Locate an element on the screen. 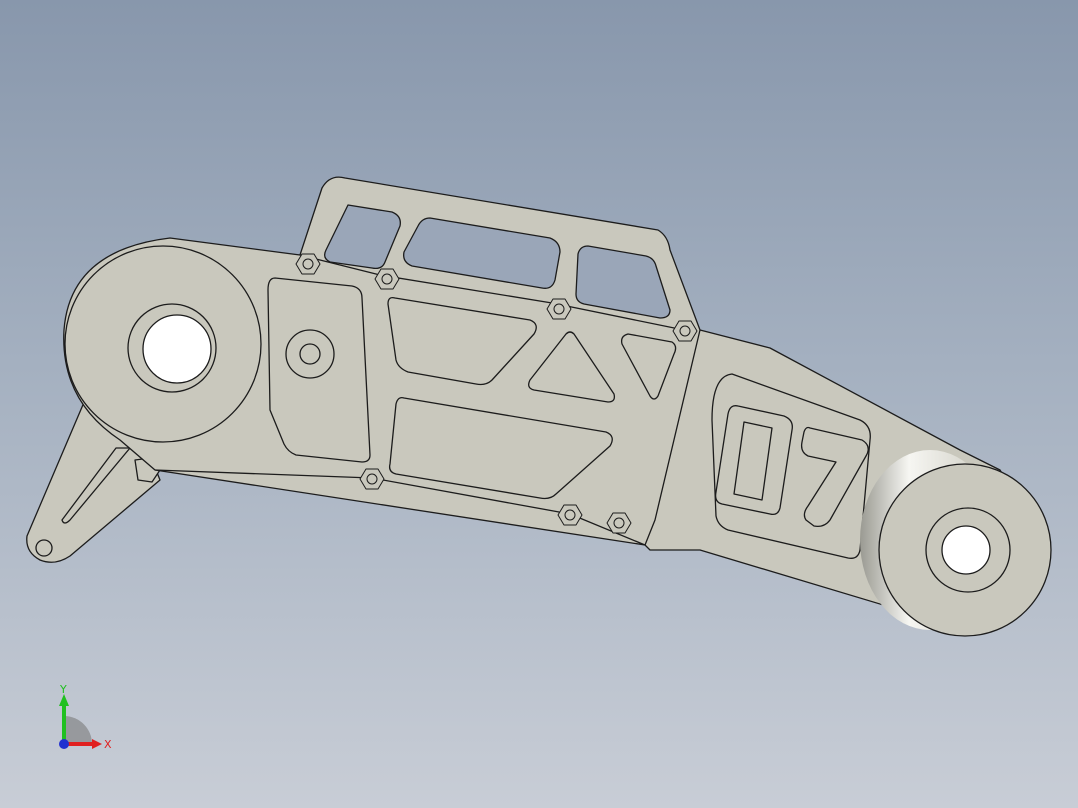 Image resolution: width=1078 pixels, height=808 pixels. x-axis-label: X is located at coordinates (108, 744).